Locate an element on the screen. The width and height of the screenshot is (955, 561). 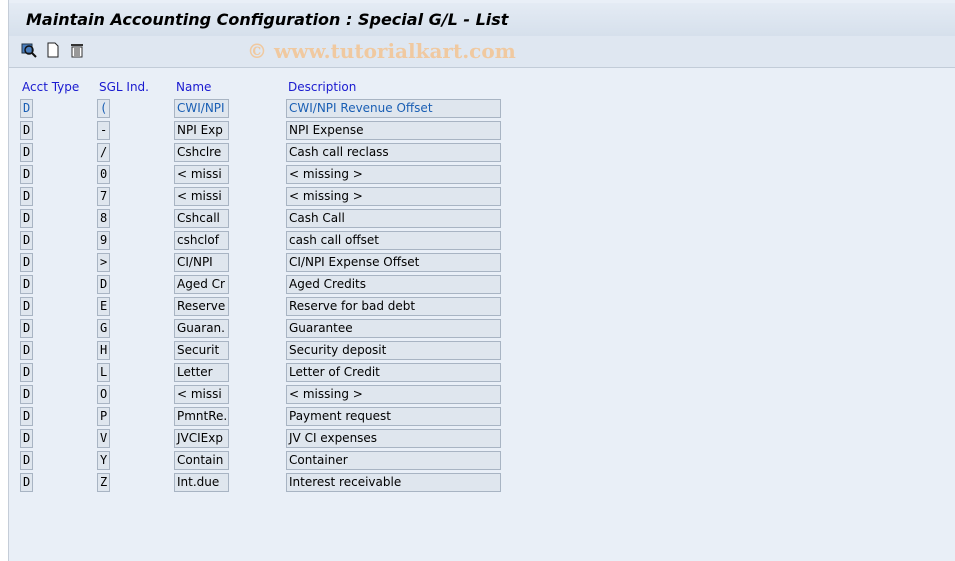
sgl-ind-cell: 9 is located at coordinates (103, 240).